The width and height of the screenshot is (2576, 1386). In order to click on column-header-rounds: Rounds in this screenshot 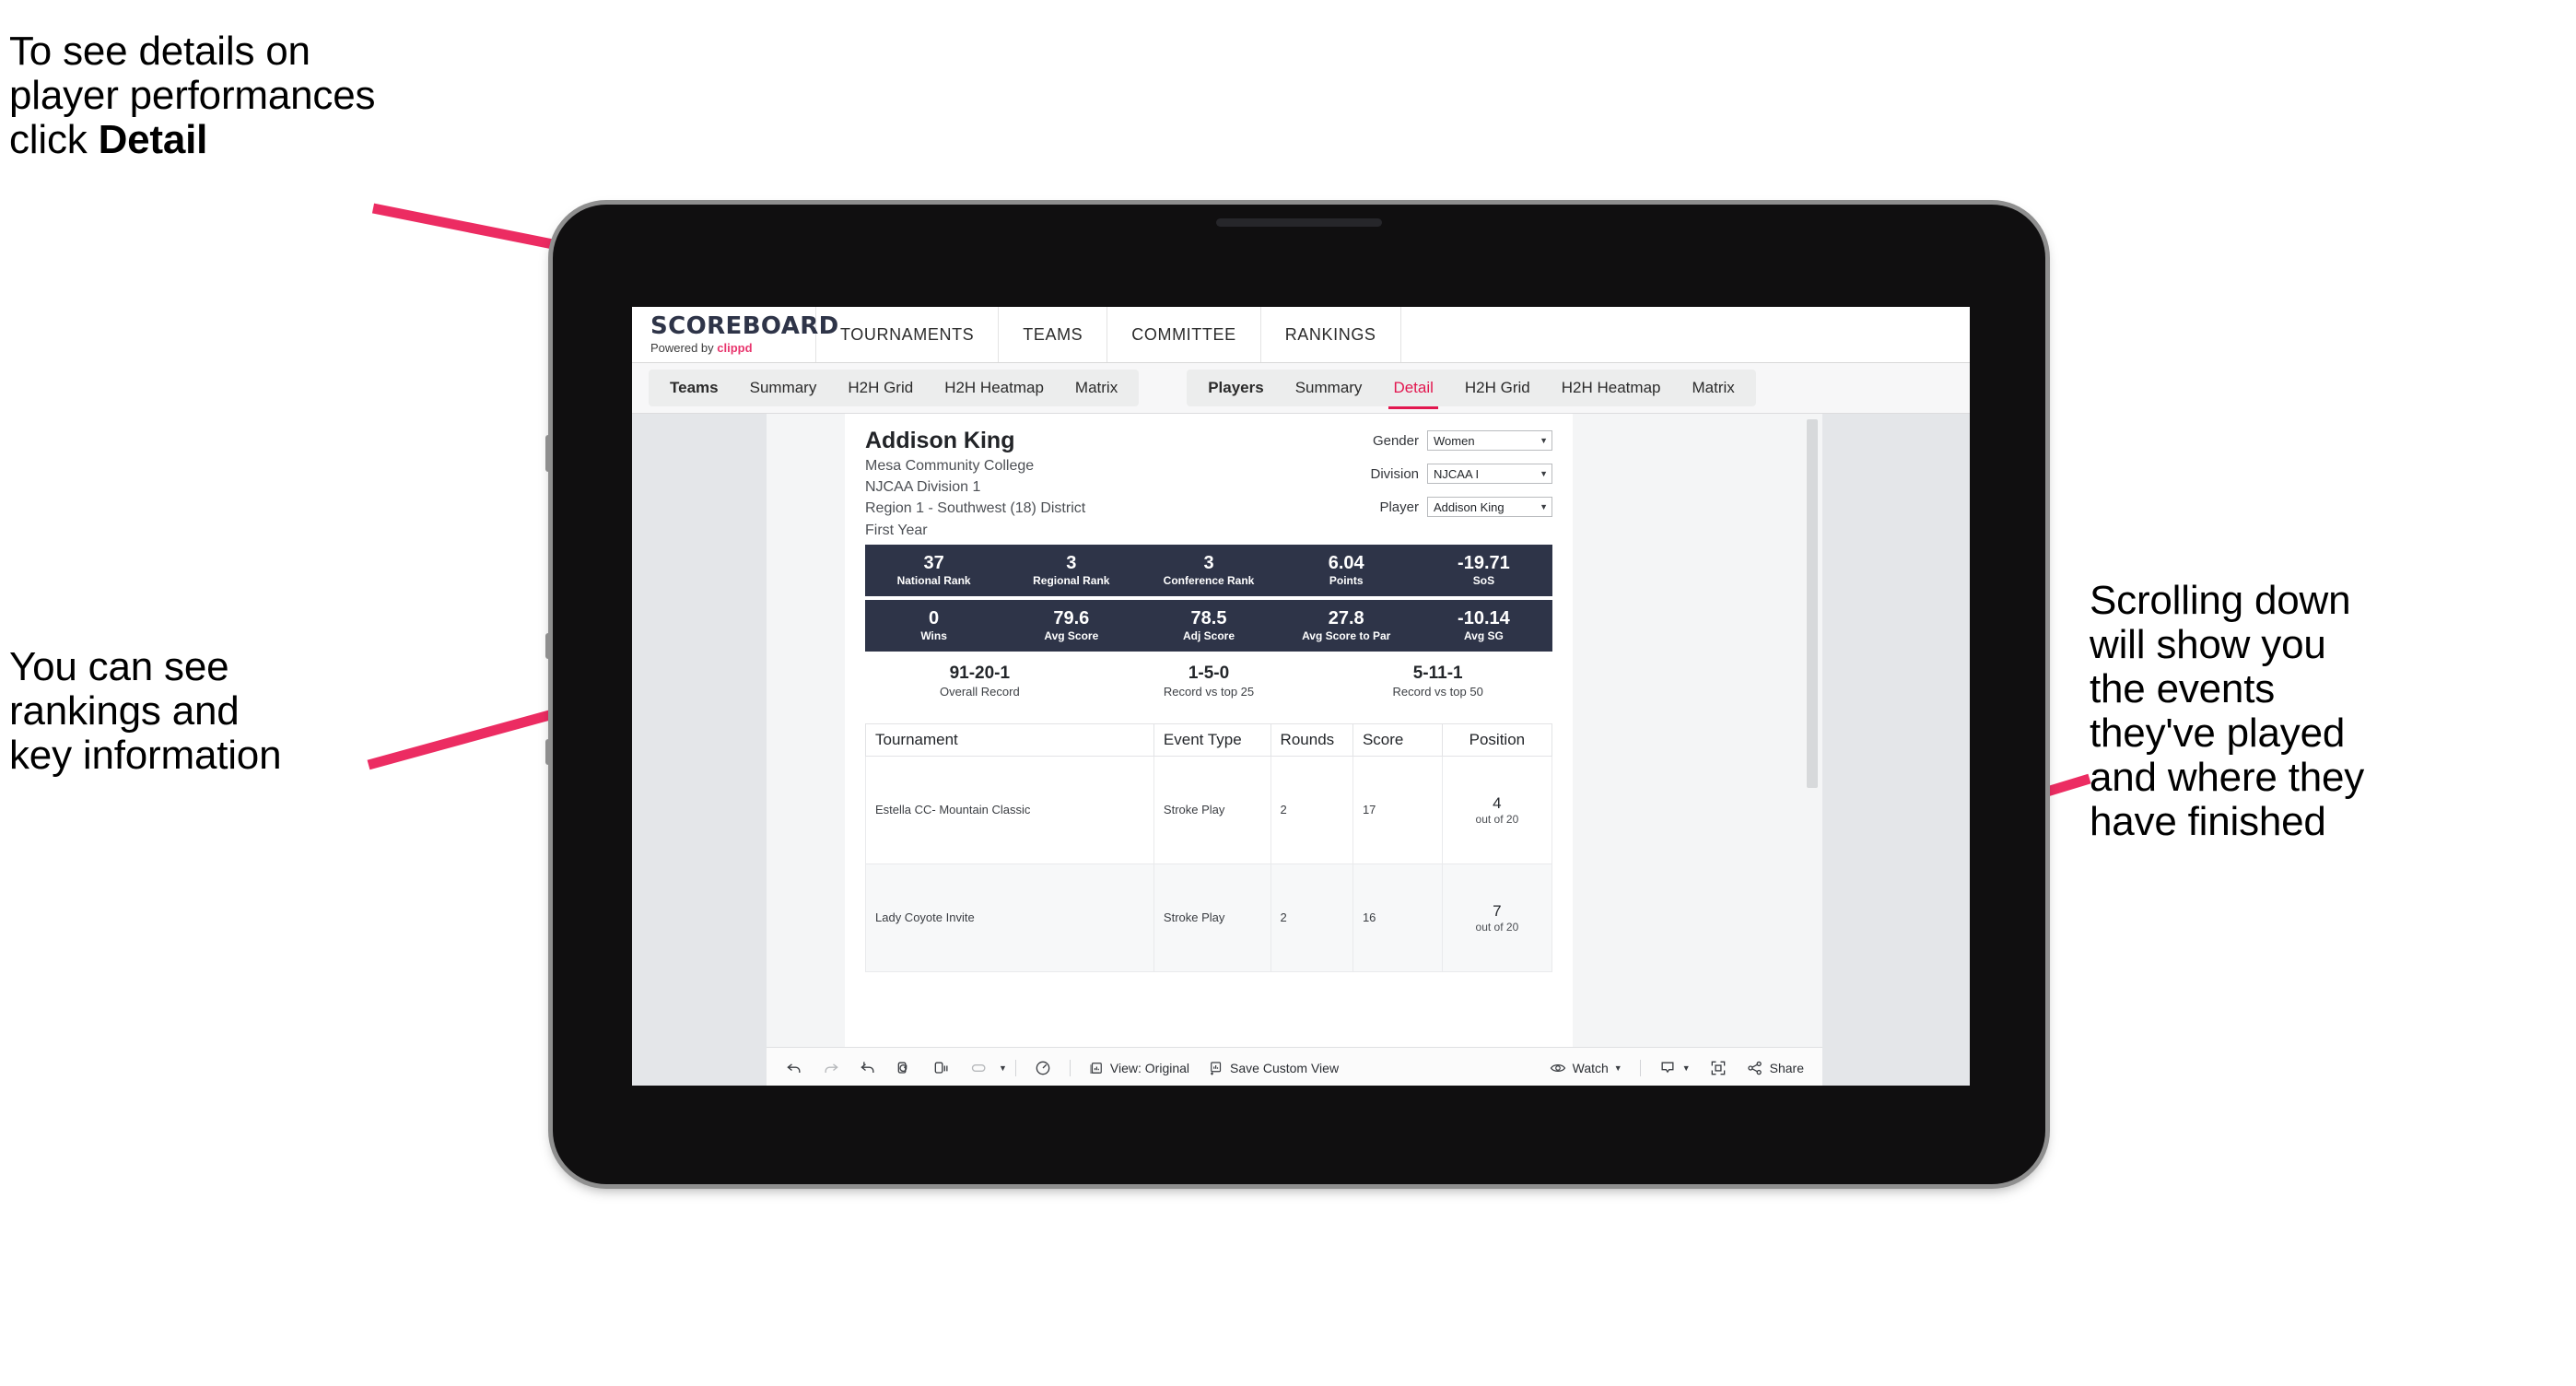, I will do `click(1311, 739)`.